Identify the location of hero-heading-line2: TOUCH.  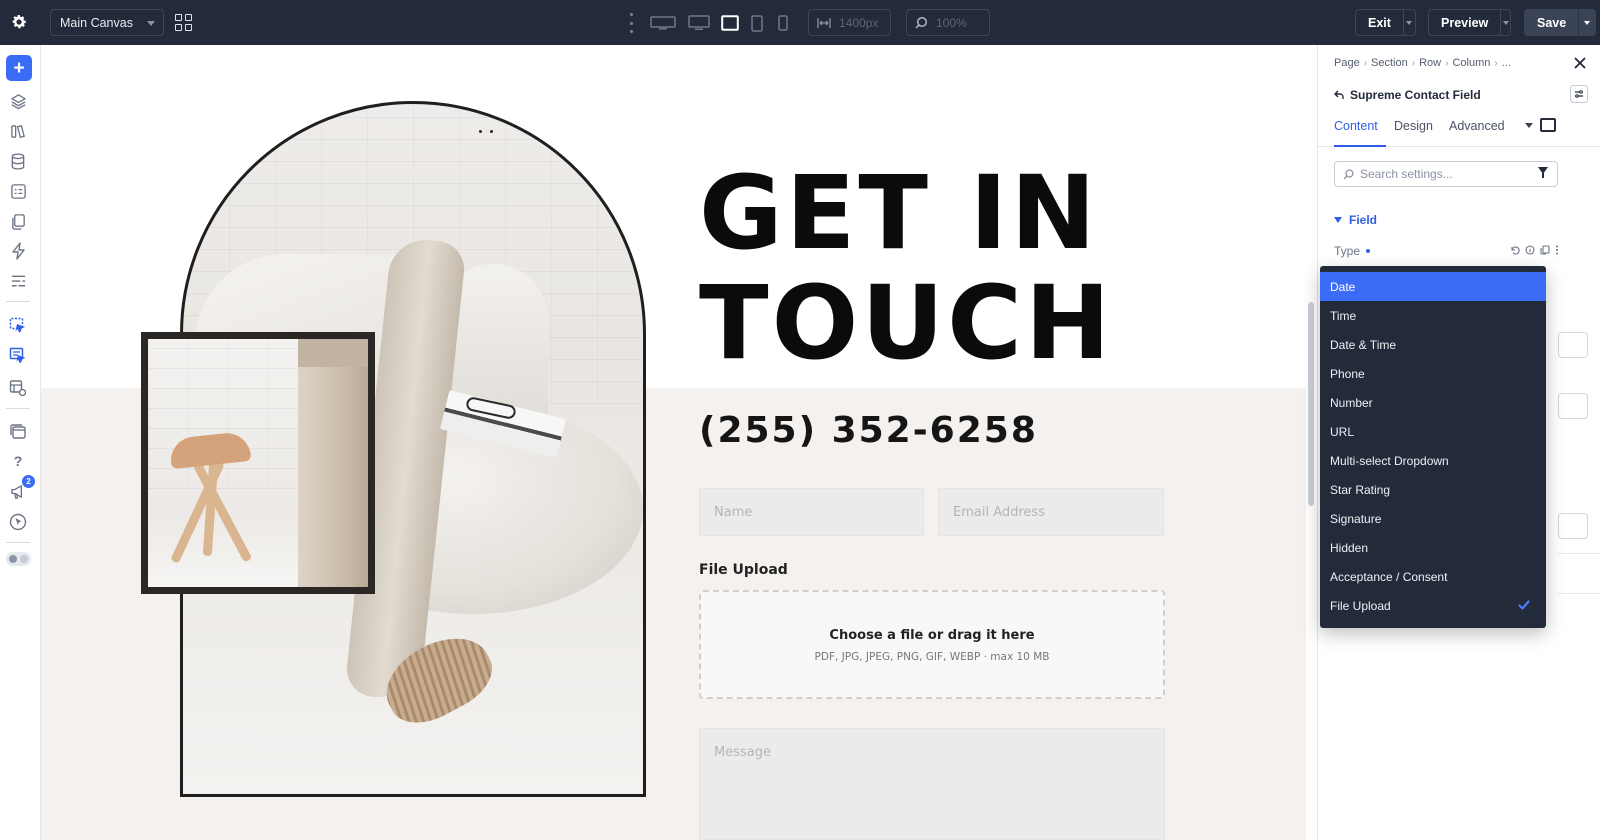
(906, 323).